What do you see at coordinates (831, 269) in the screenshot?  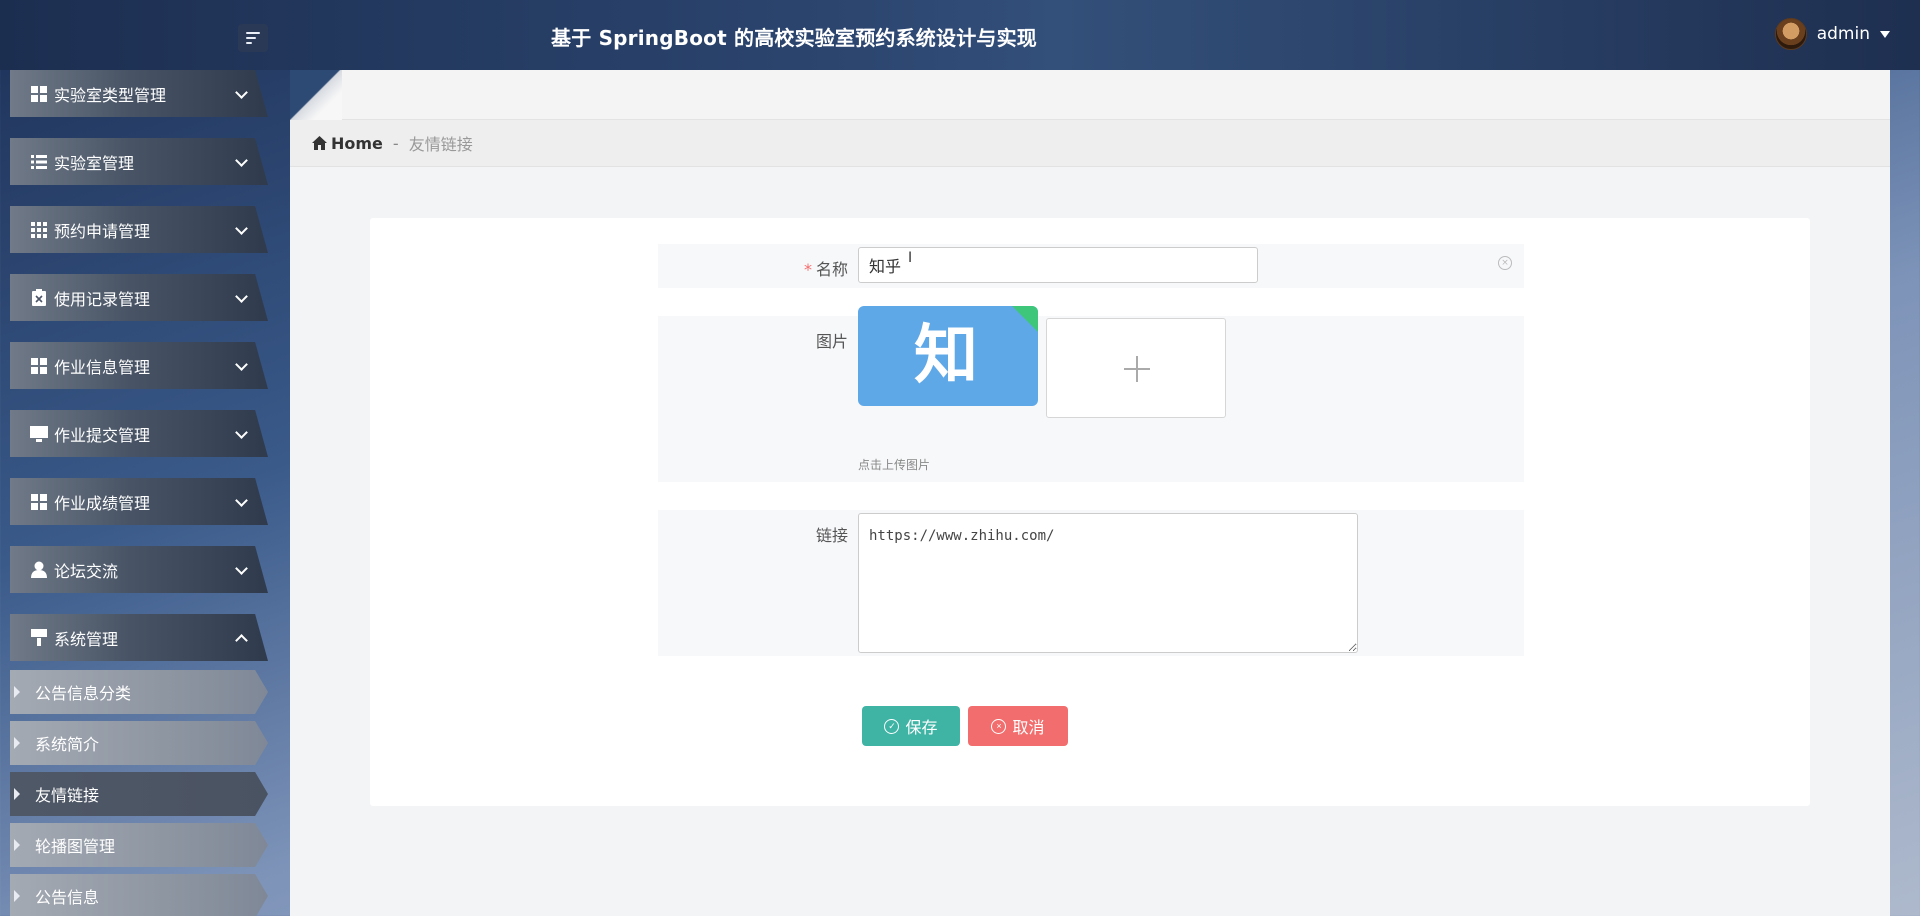 I see `name-label-text: 名称` at bounding box center [831, 269].